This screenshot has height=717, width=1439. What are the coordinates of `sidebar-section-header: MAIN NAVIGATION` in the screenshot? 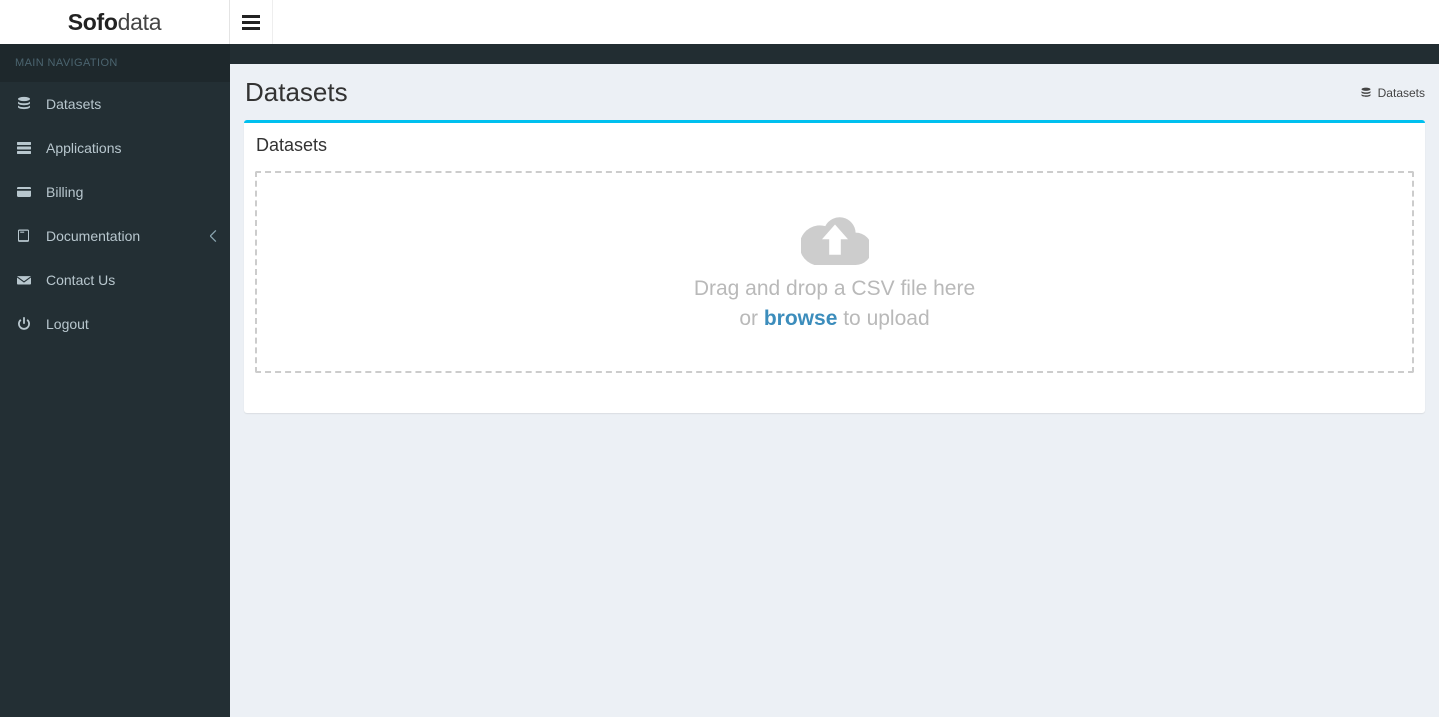 It's located at (115, 63).